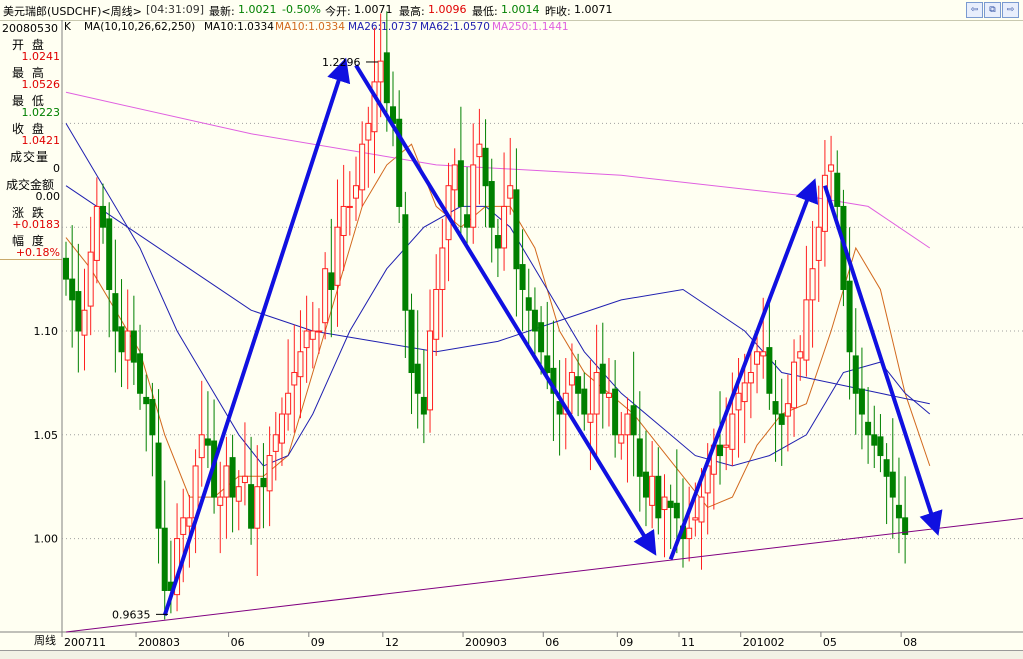  What do you see at coordinates (1010, 10) in the screenshot?
I see `forward-icon: ⇨` at bounding box center [1010, 10].